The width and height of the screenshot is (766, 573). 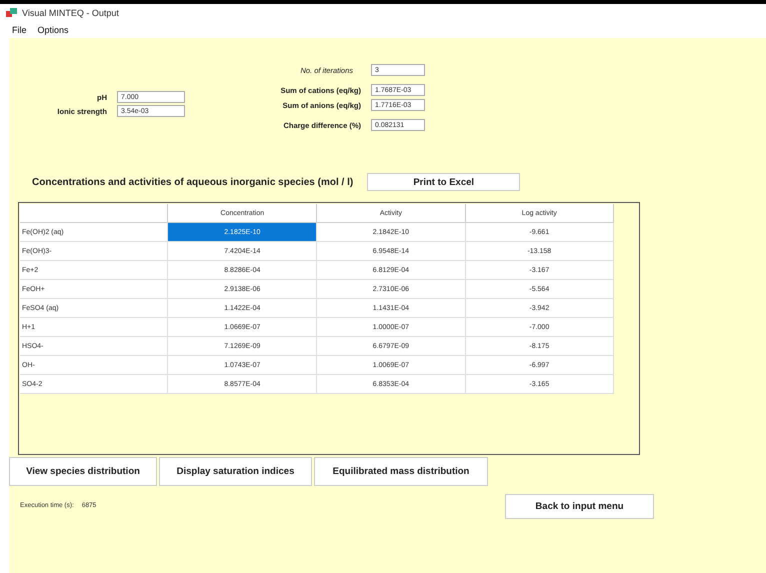 What do you see at coordinates (19, 30) in the screenshot?
I see `menu-item: File` at bounding box center [19, 30].